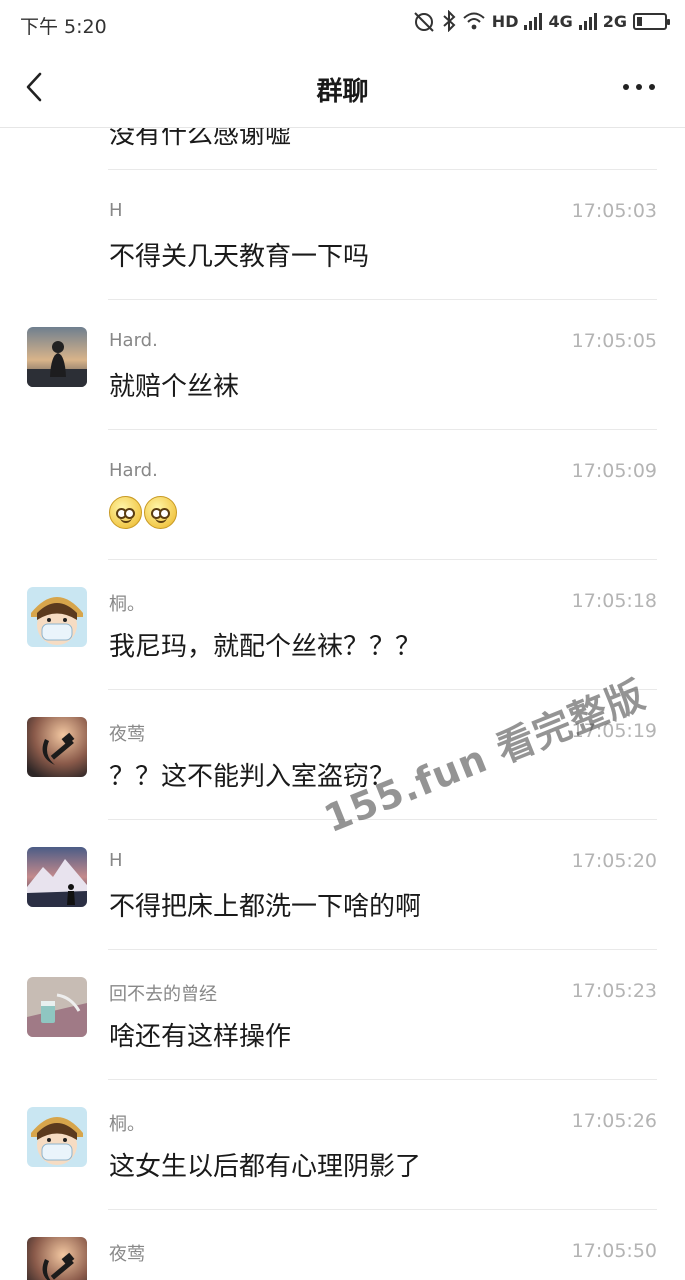 The height and width of the screenshot is (1280, 685). I want to click on message-item: 桐。 17:05:26 这女生以后都有心理阴影了, so click(342, 1145).